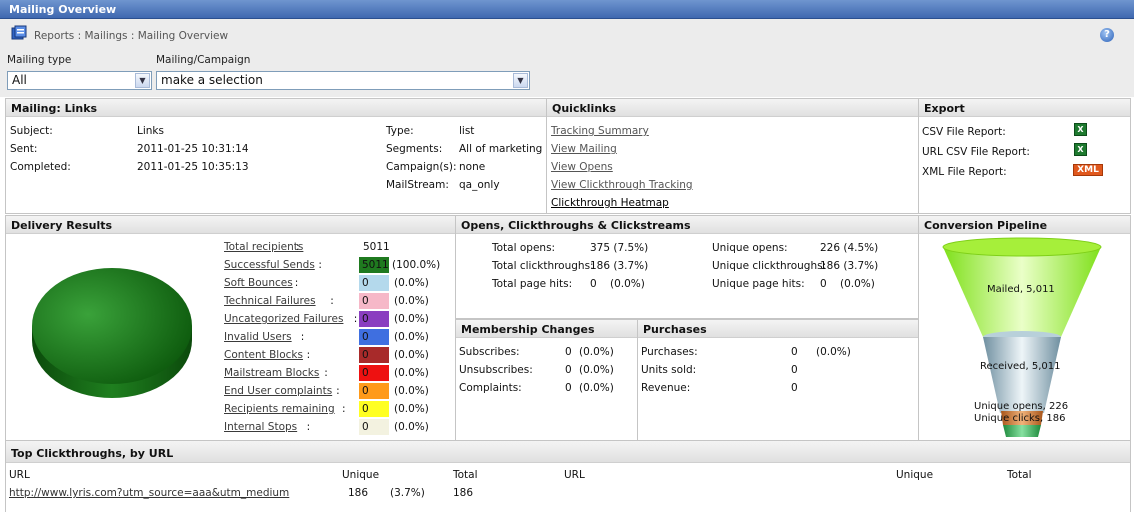  I want to click on window-title: Mailing Overview, so click(63, 9).